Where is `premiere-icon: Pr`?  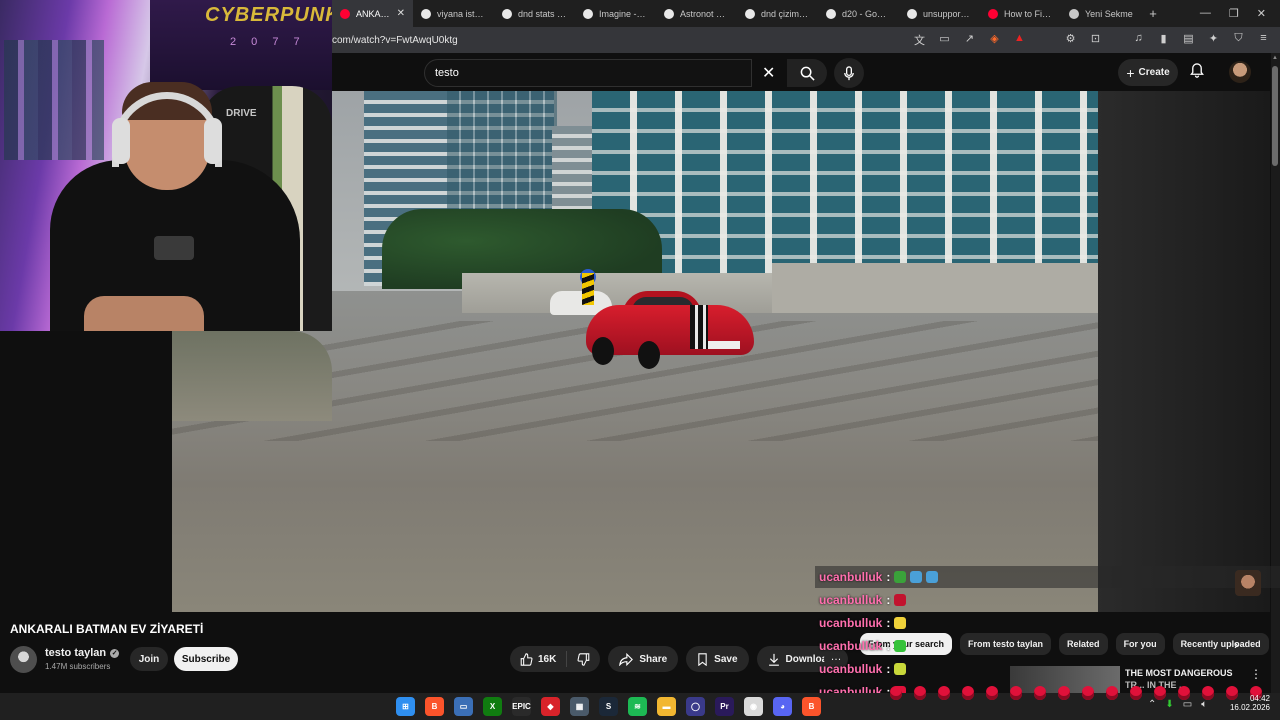
premiere-icon: Pr is located at coordinates (724, 706).